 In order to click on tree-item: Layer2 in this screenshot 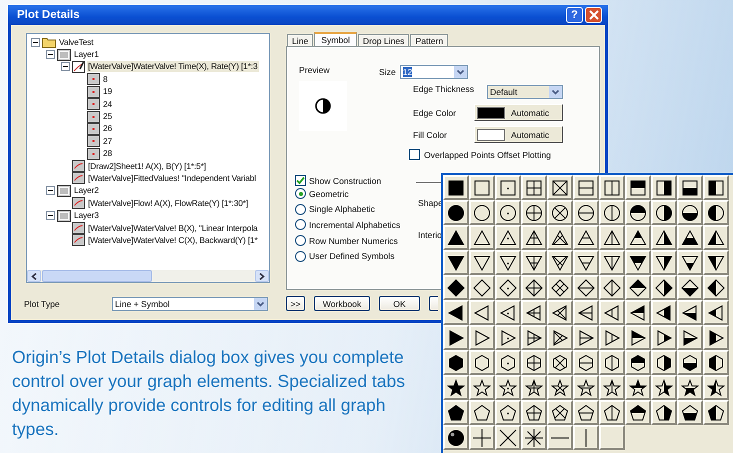, I will do `click(86, 190)`.